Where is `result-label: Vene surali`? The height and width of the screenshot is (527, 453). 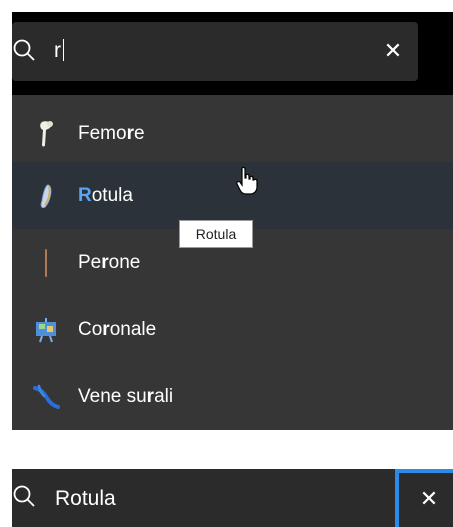
result-label: Vene surali is located at coordinates (126, 396).